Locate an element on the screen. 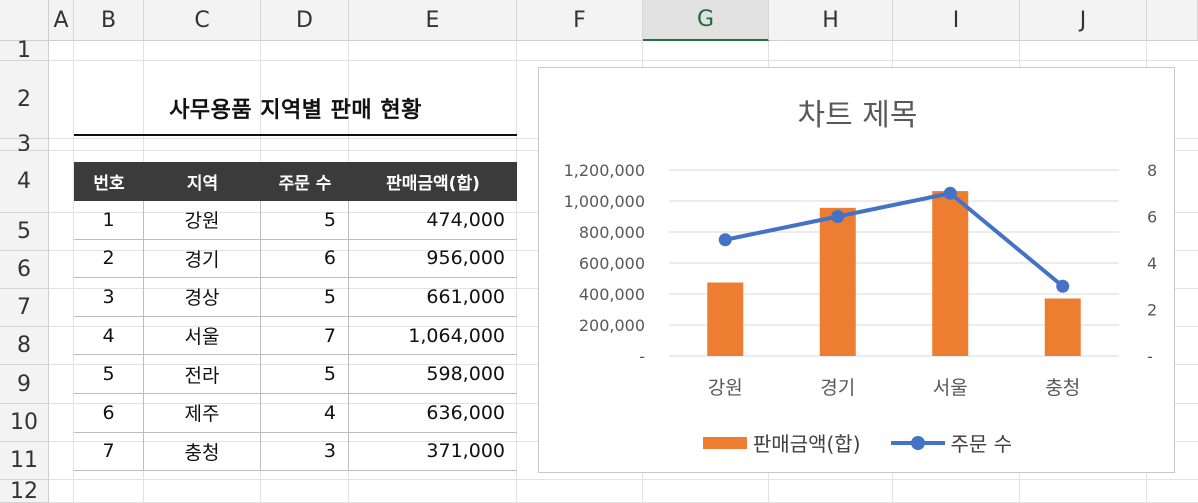 The height and width of the screenshot is (503, 1198). row-header-6: 6 is located at coordinates (24, 270).